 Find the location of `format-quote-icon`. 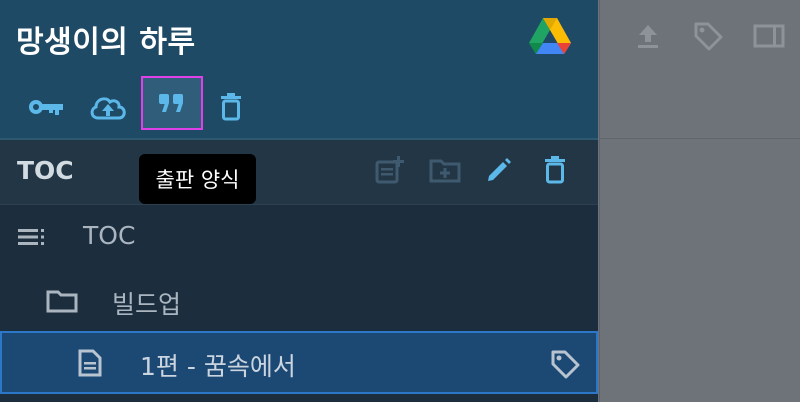

format-quote-icon is located at coordinates (172, 103).